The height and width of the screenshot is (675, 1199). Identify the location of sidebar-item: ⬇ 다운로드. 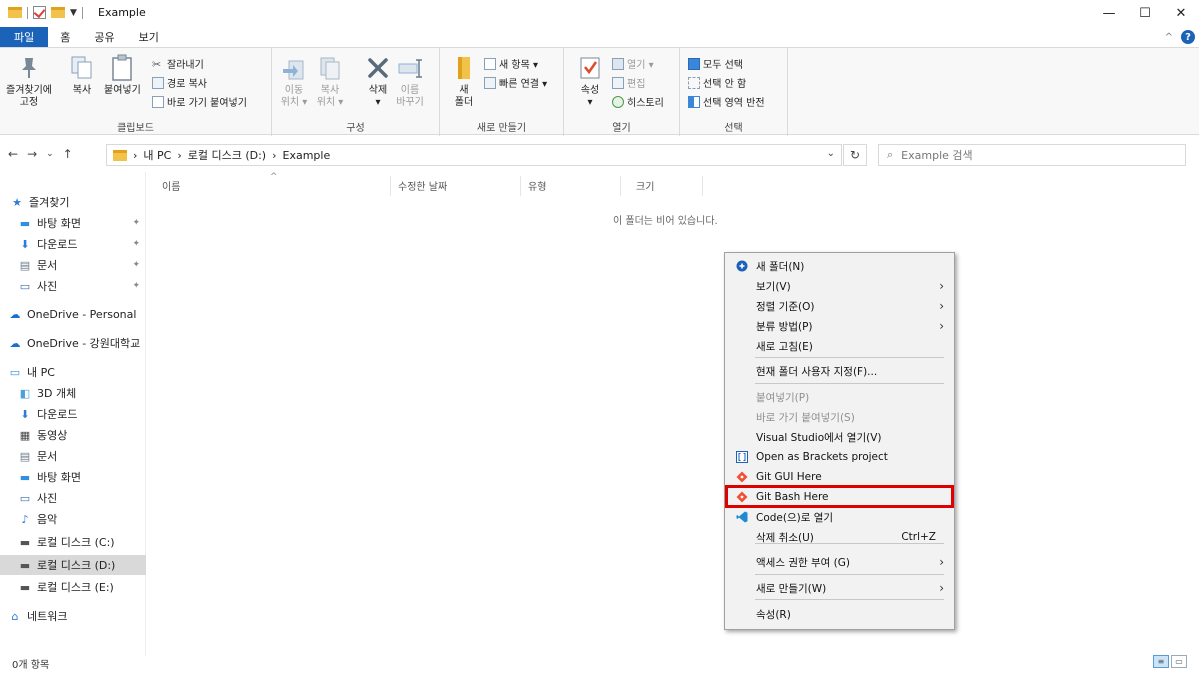
(73, 414).